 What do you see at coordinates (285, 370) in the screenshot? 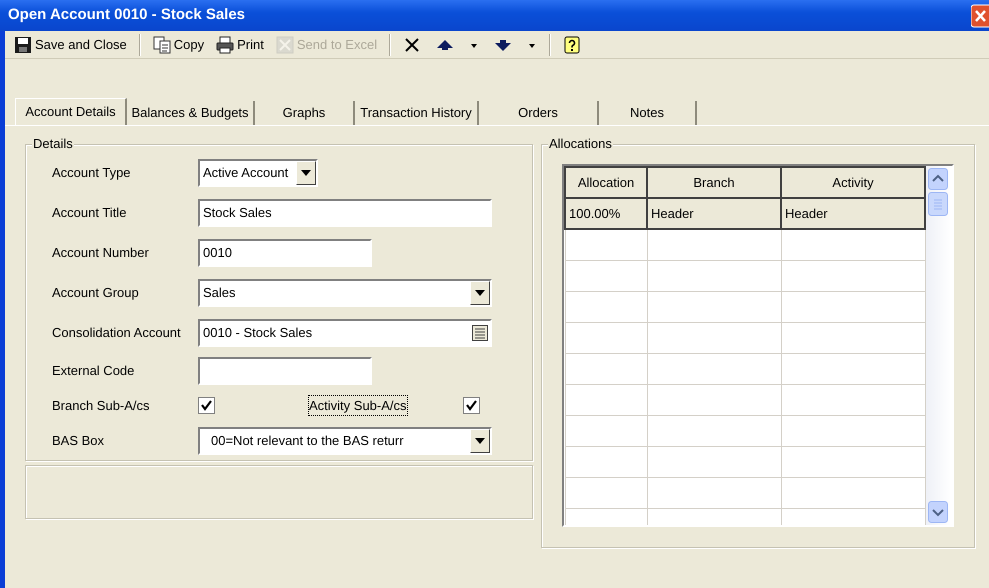
I see `text-field` at bounding box center [285, 370].